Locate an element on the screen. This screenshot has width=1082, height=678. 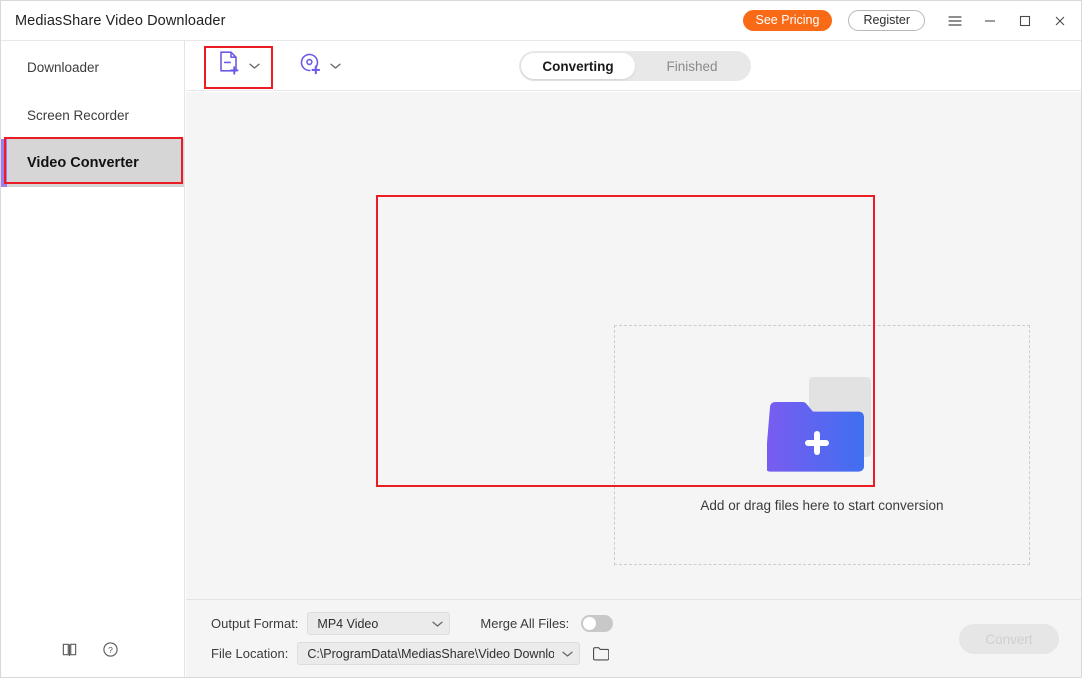
add-file-button is located at coordinates (238, 66).